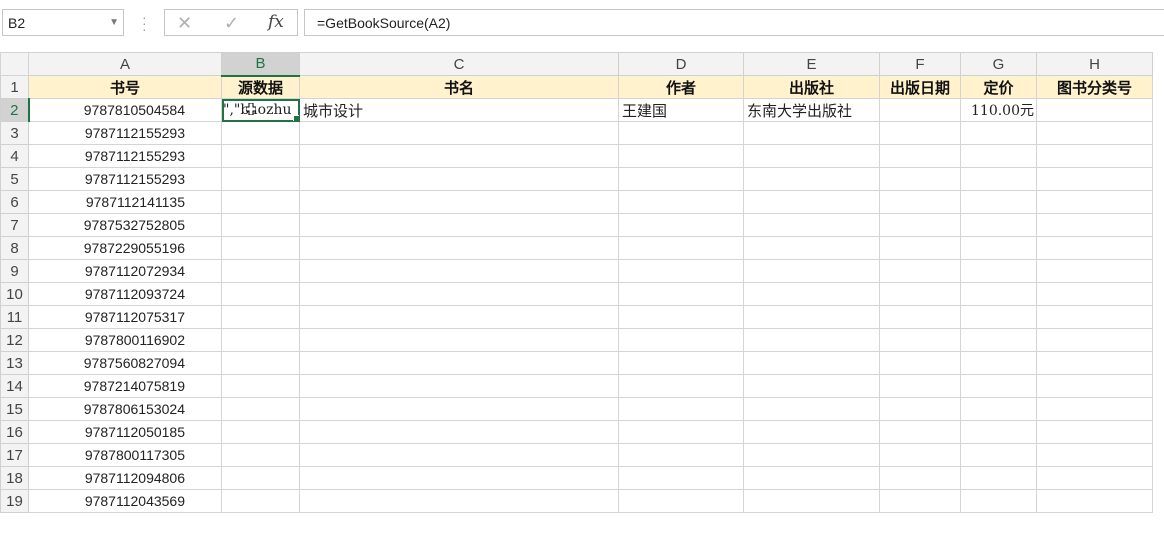 The width and height of the screenshot is (1164, 536). What do you see at coordinates (811, 87) in the screenshot?
I see `header-cell-publisher: 出版社` at bounding box center [811, 87].